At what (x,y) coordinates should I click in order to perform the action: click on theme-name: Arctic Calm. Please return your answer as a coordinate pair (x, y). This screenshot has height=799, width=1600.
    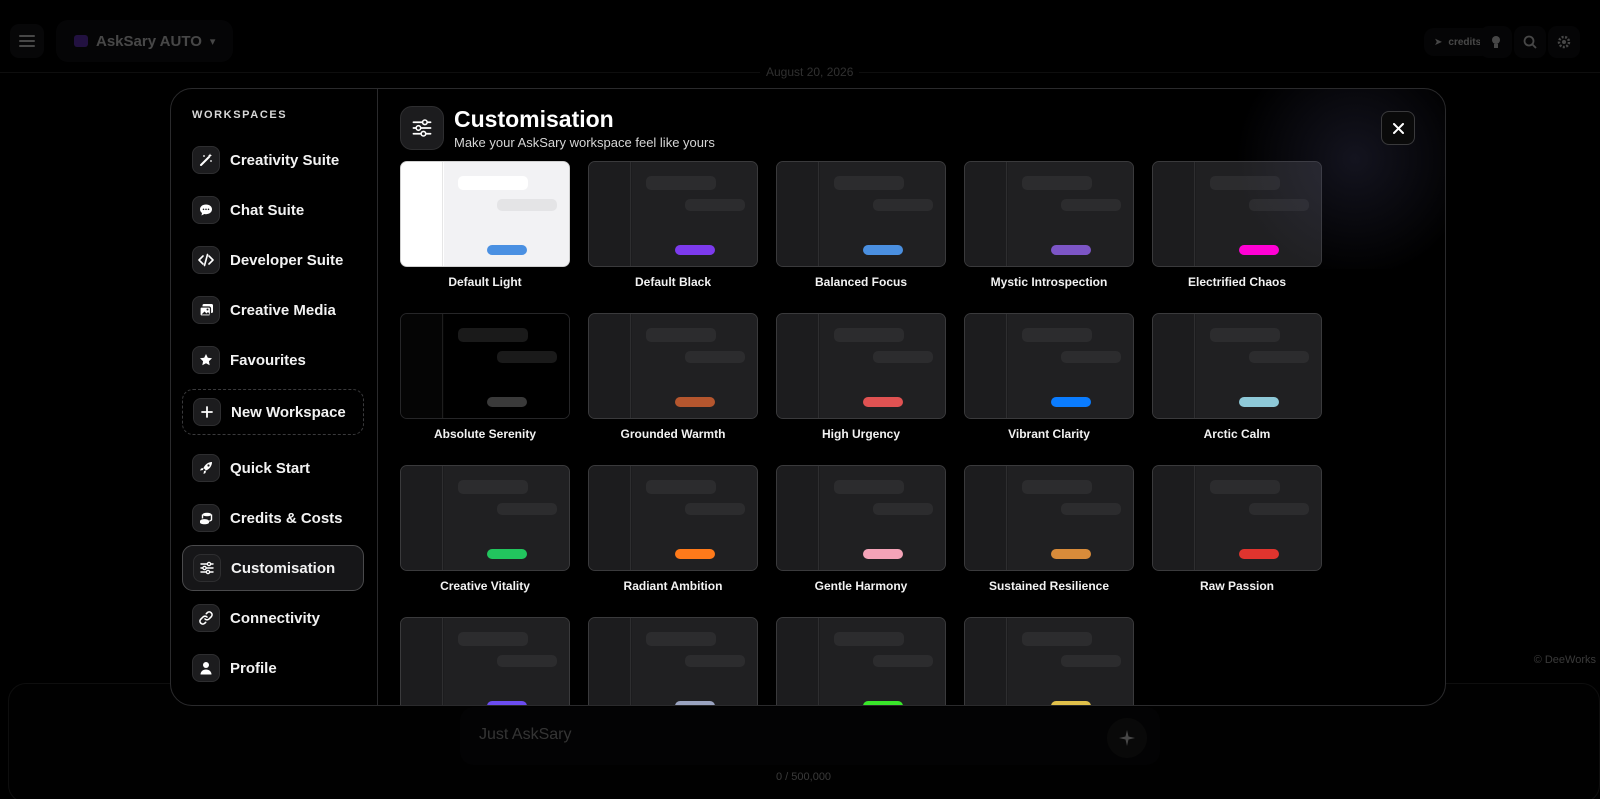
    Looking at the image, I should click on (1237, 434).